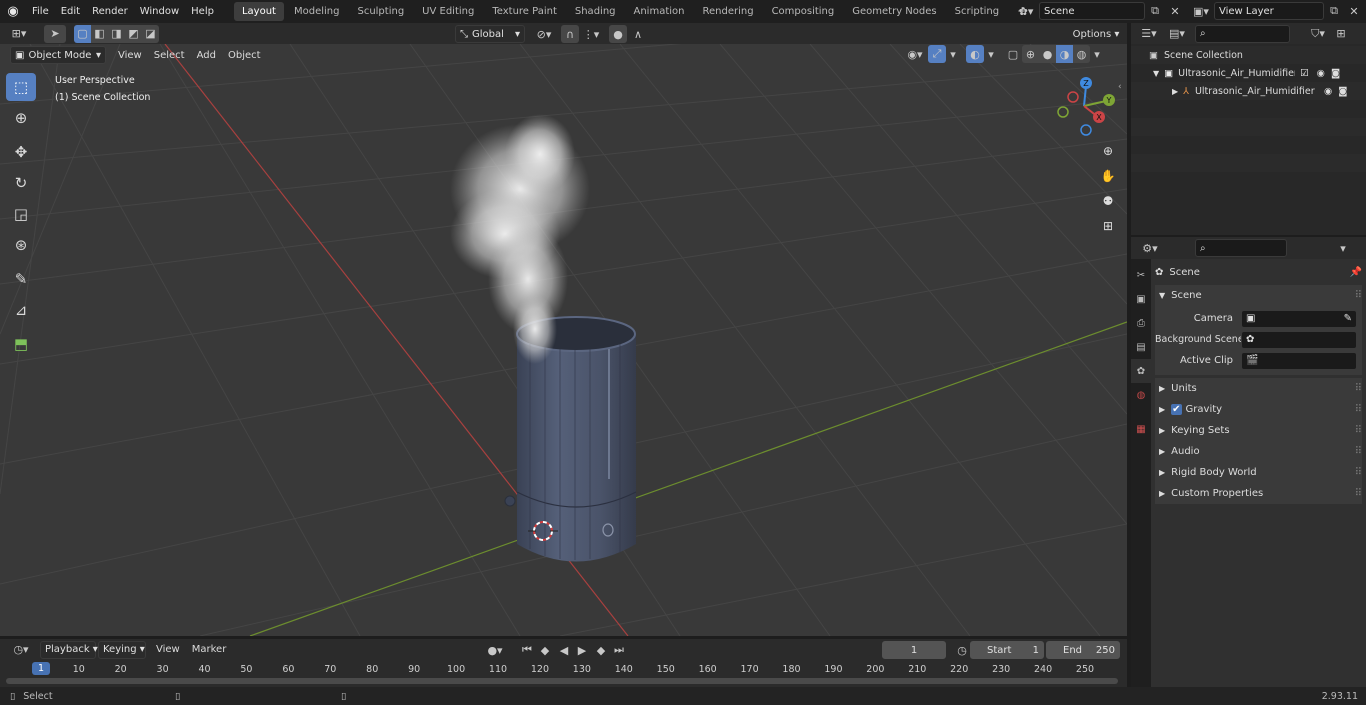 This screenshot has width=1366, height=705. I want to click on new-scene-icon: ⧉, so click(1155, 11).